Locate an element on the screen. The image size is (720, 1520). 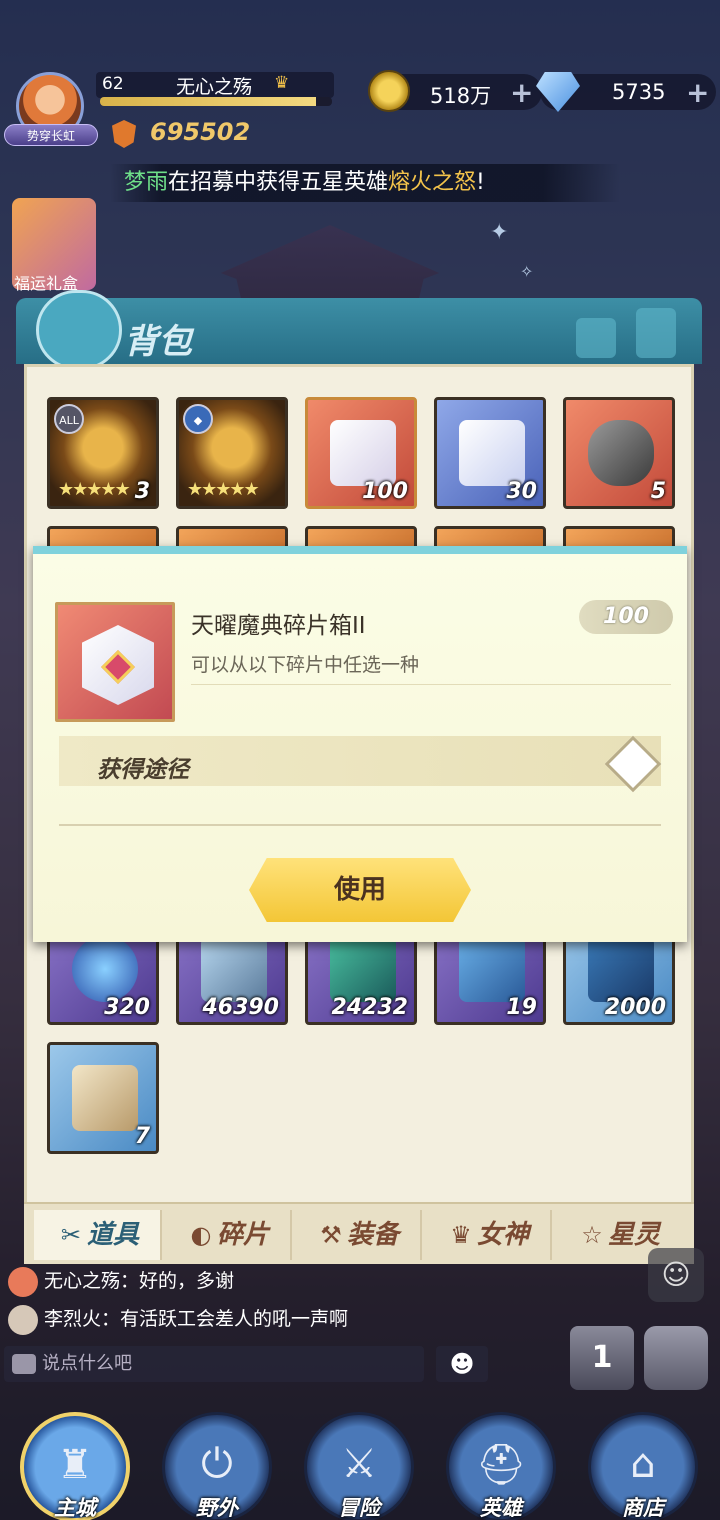
item-count: 100 is located at coordinates (385, 491).